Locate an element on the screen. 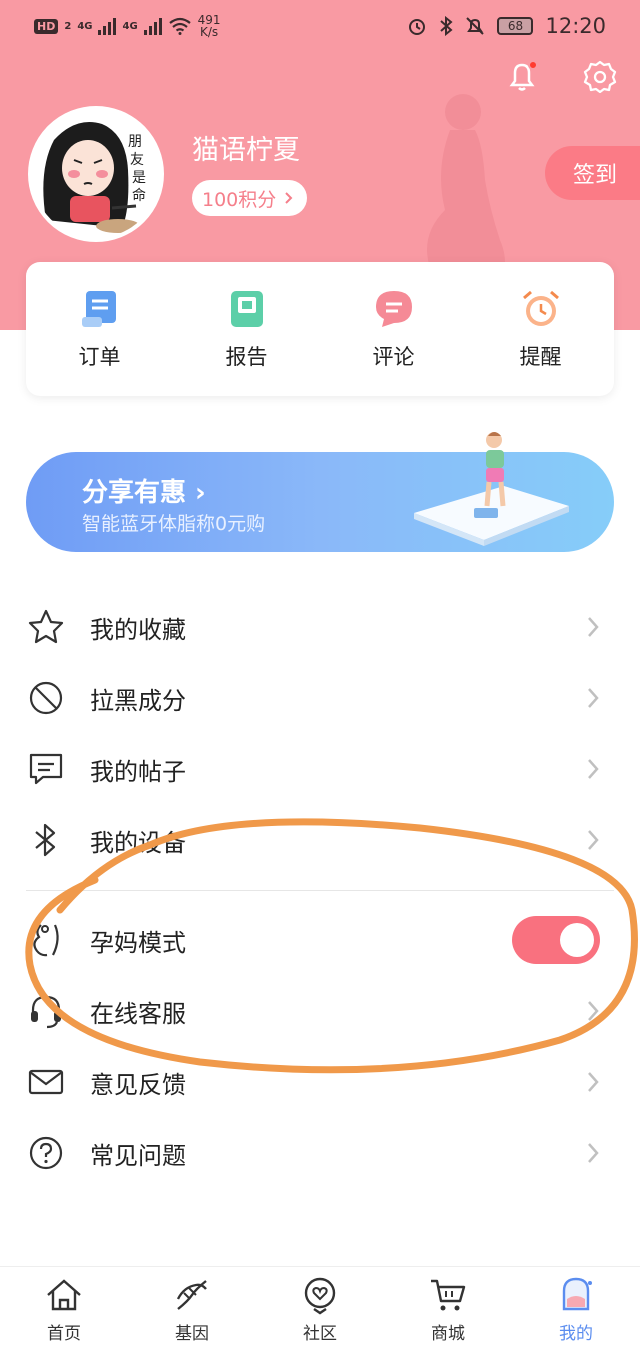 This screenshot has height=1351, width=640. signal-label-2: 4G is located at coordinates (130, 26).